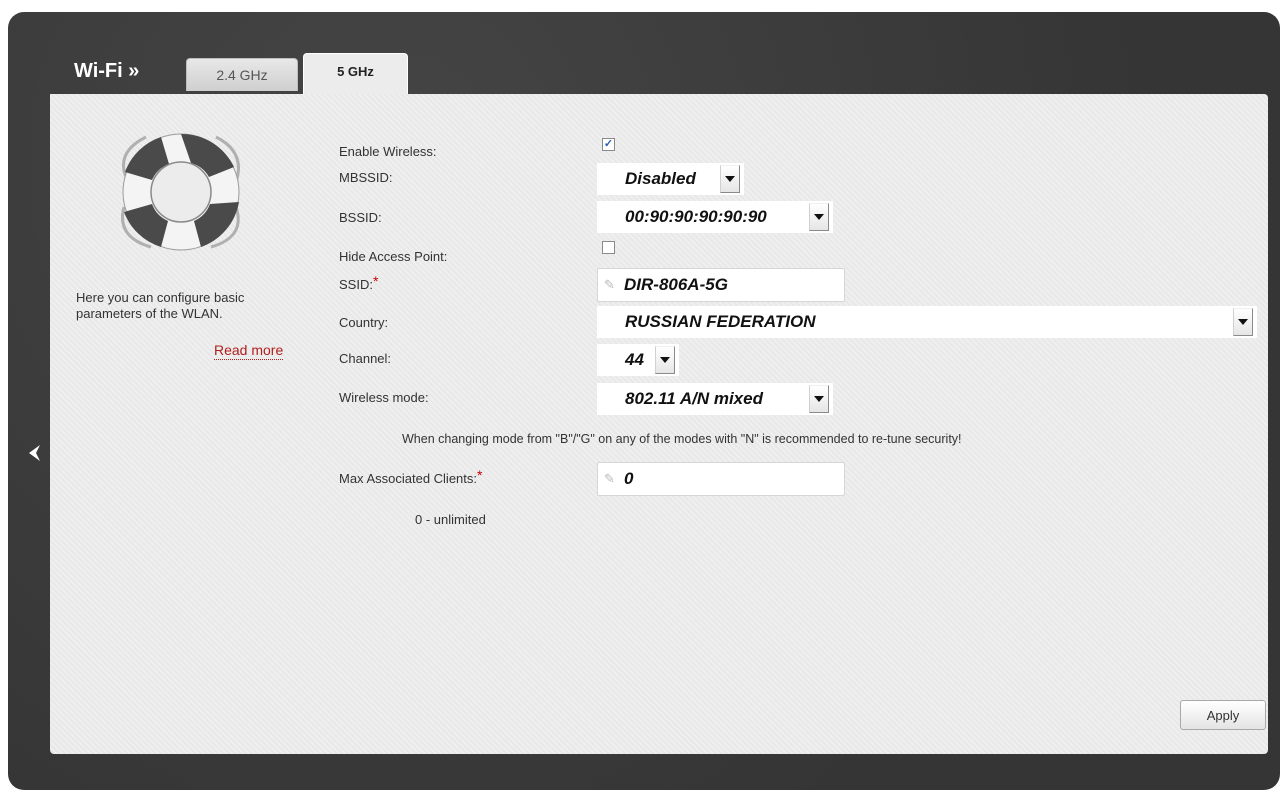  Describe the element at coordinates (34, 453) in the screenshot. I see `back-arrow-icon` at that location.